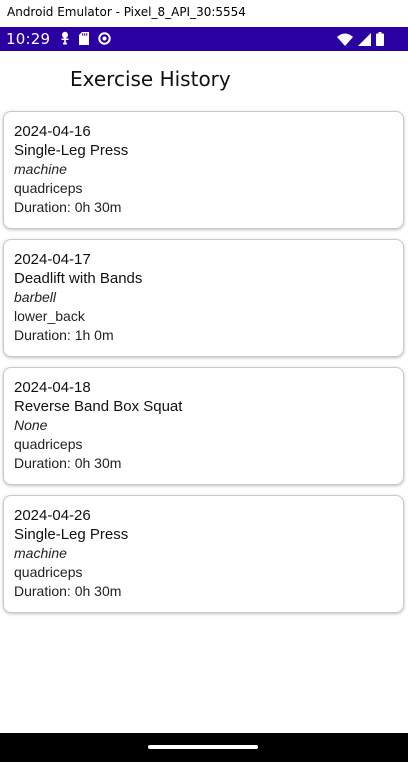  I want to click on exercise-equipment: barbell, so click(35, 297).